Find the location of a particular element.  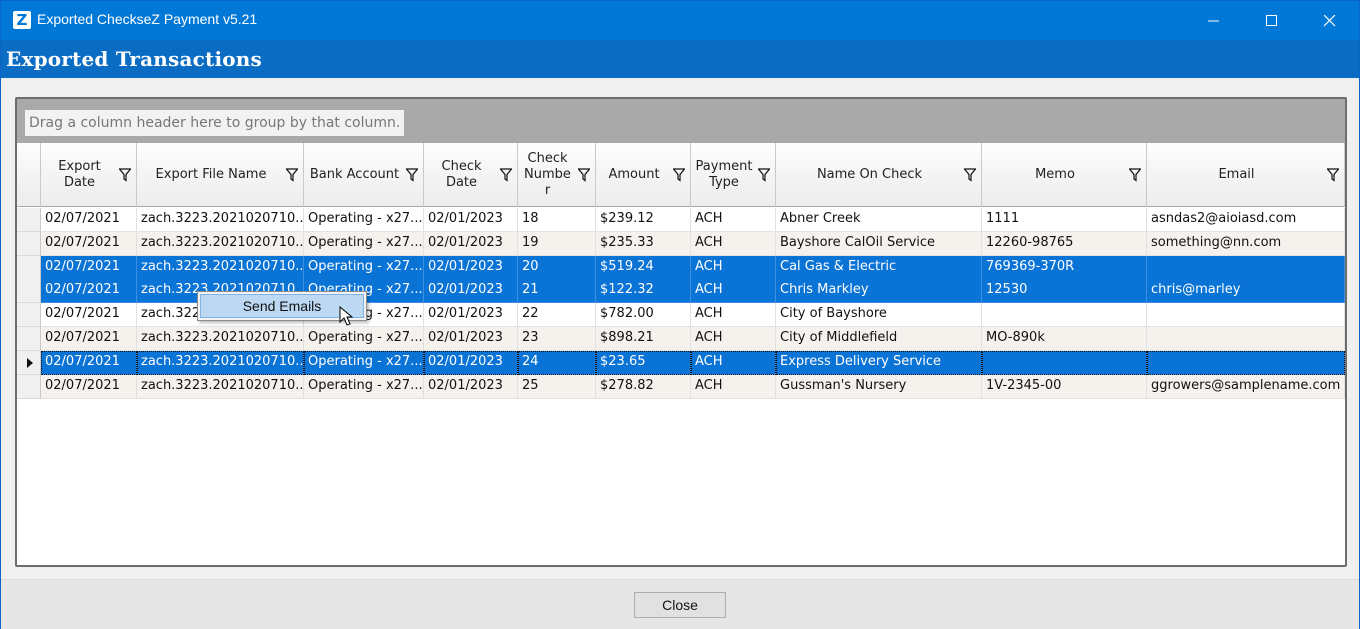

cell-email: something@nn.com is located at coordinates (1246, 243).